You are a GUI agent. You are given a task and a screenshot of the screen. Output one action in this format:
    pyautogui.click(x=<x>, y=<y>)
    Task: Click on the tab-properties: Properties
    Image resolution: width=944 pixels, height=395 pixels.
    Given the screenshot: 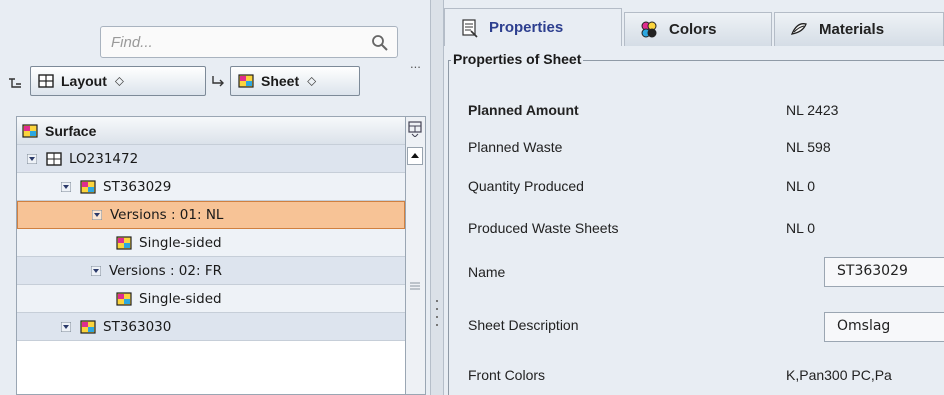 What is the action you would take?
    pyautogui.click(x=533, y=27)
    